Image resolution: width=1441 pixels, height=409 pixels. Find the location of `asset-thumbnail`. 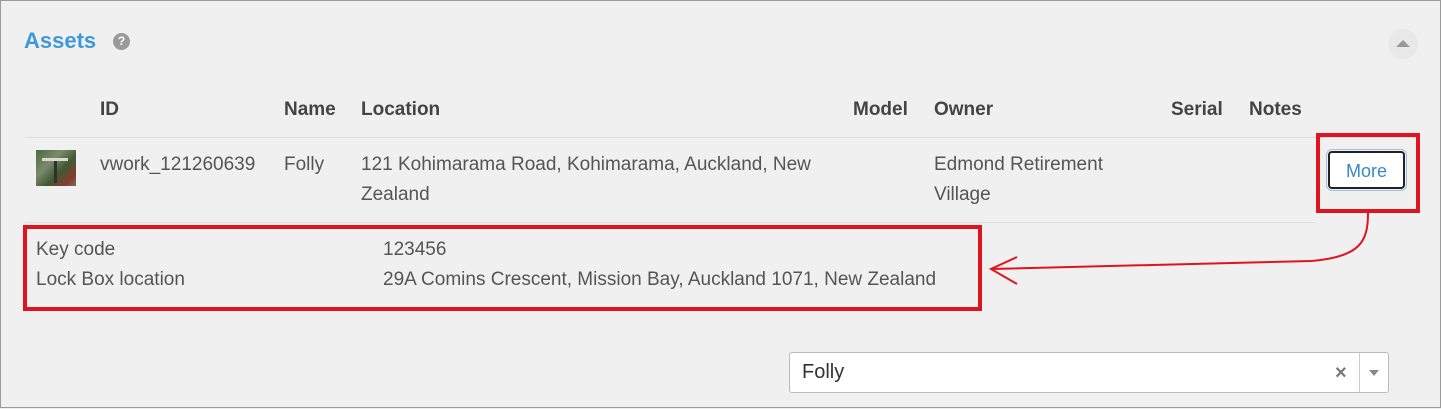

asset-thumbnail is located at coordinates (56, 168).